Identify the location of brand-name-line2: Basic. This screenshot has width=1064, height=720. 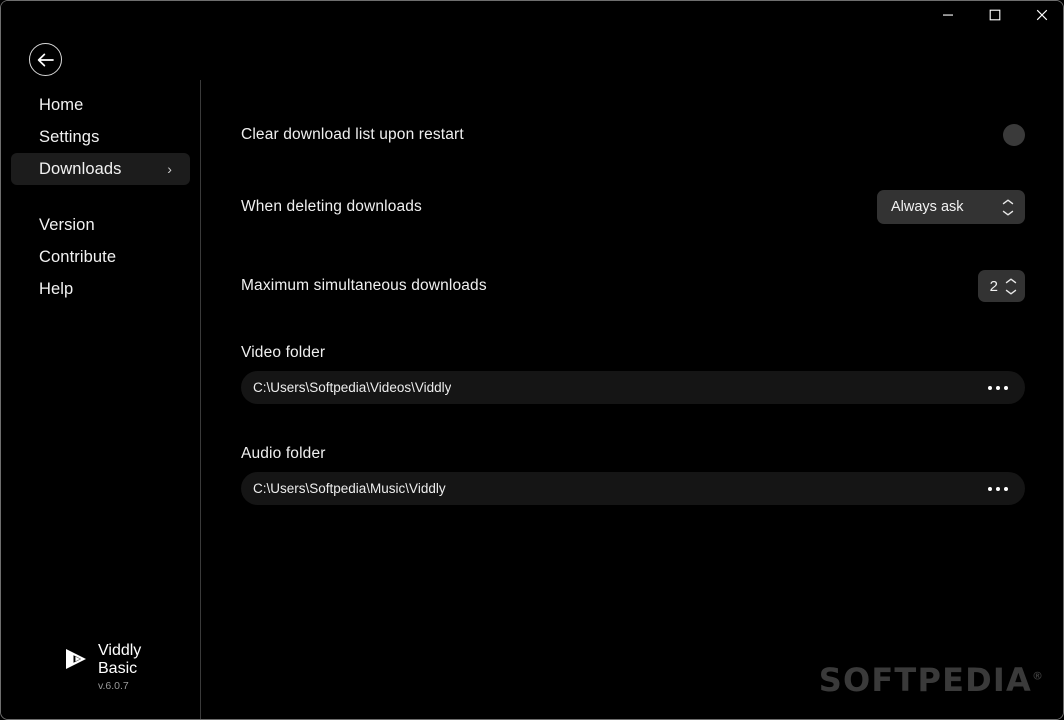
(118, 669).